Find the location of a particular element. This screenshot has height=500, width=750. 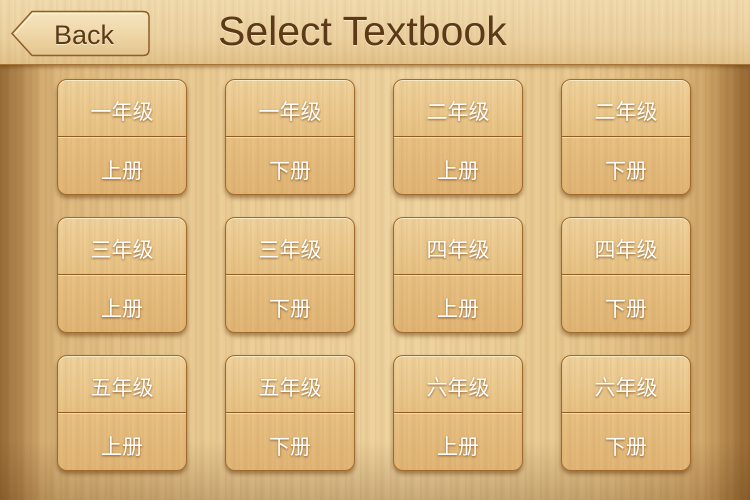

textbook-card-grade3-vol2: 三年级 下册 is located at coordinates (290, 275).